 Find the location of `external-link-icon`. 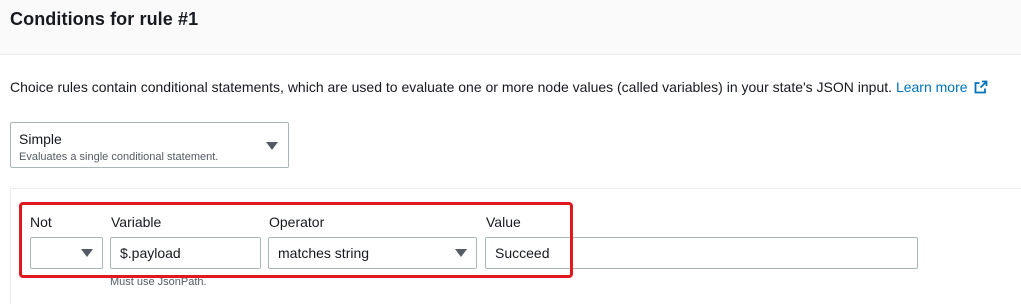

external-link-icon is located at coordinates (980, 87).